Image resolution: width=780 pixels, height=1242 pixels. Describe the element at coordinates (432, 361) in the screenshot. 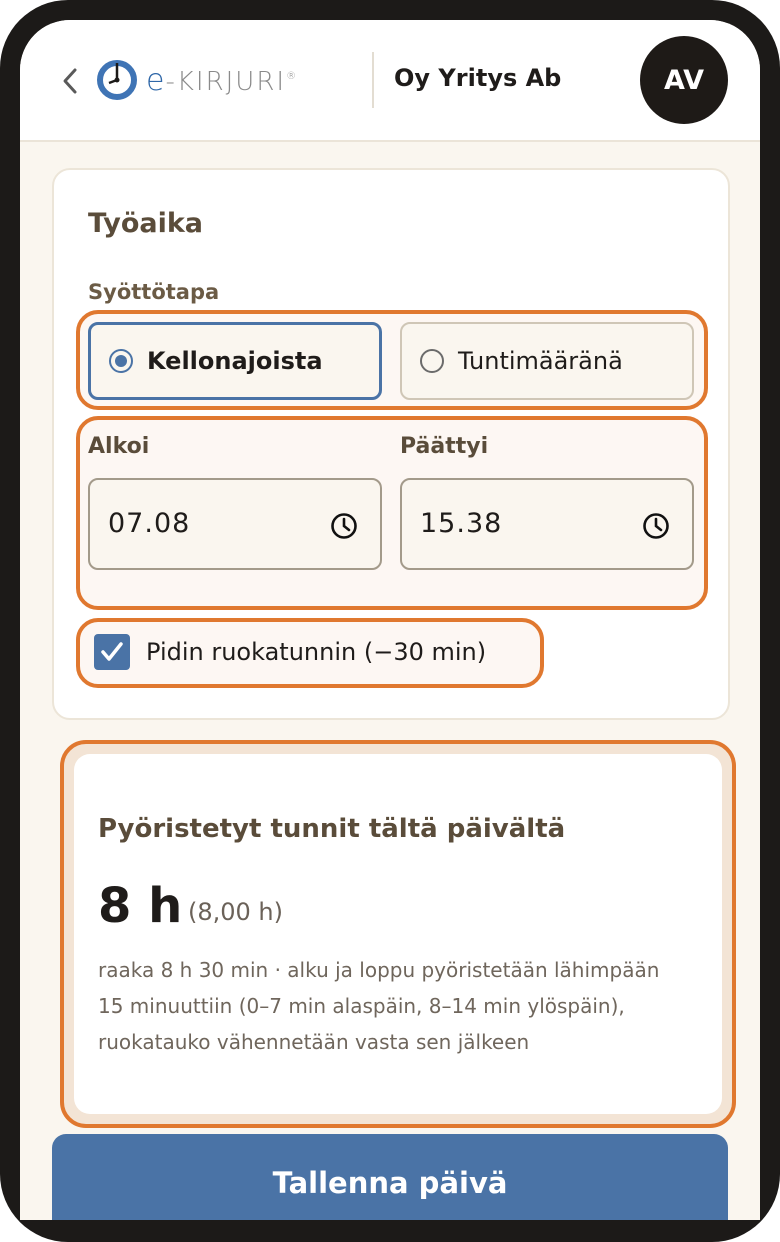

I see `radio-unselected-icon` at that location.